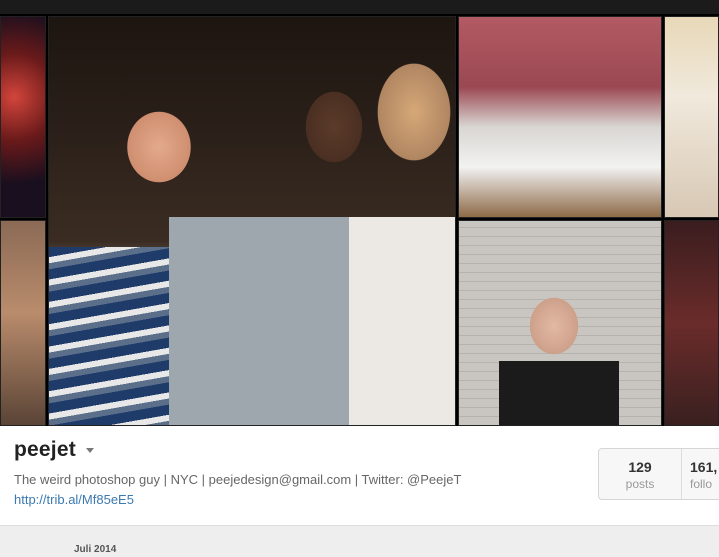 The height and width of the screenshot is (557, 719). I want to click on posts-stat: 129 posts, so click(640, 474).